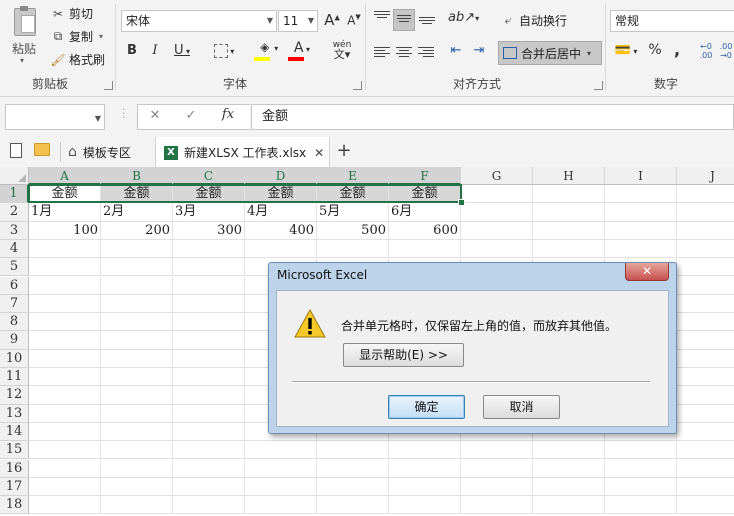 Image resolution: width=734 pixels, height=516 pixels. I want to click on decrease-decimal-button: .00 →0, so click(726, 51).